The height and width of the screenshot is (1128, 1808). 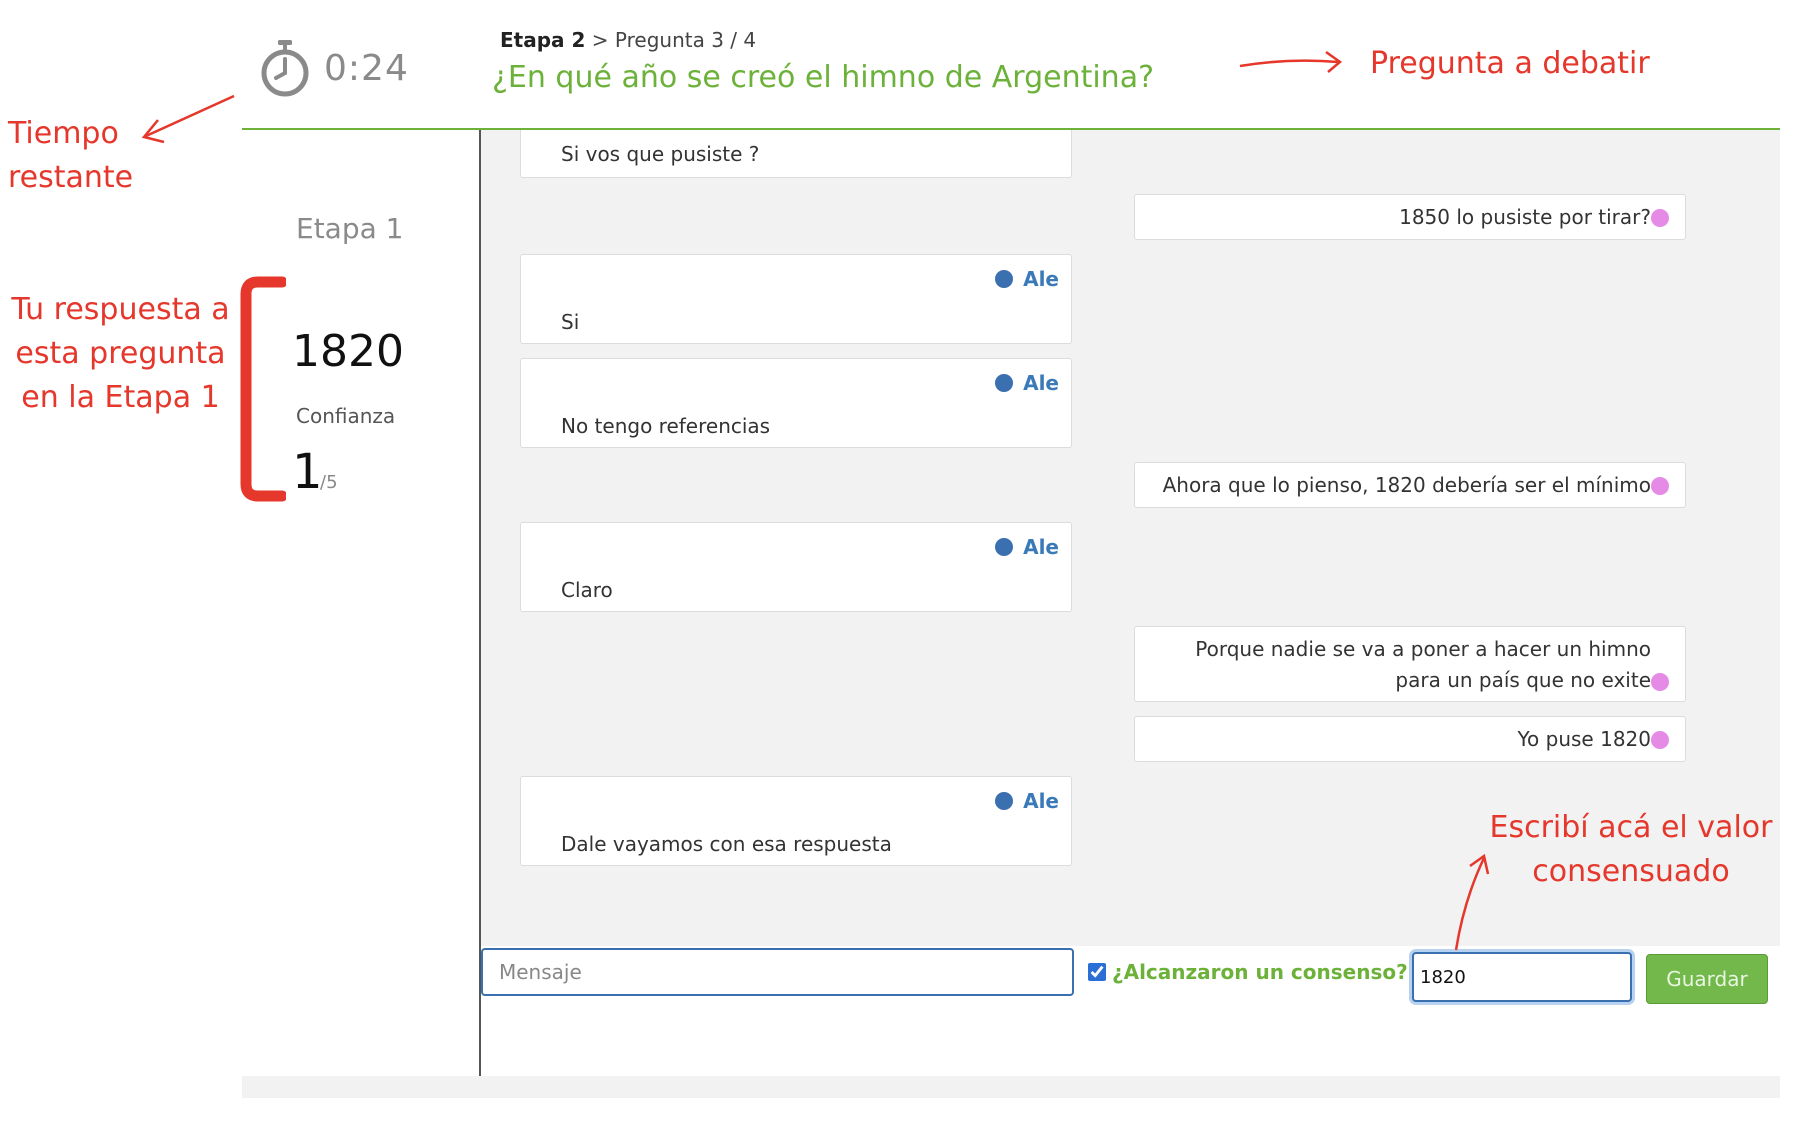 I want to click on chat-message: Ale Si, so click(x=796, y=299).